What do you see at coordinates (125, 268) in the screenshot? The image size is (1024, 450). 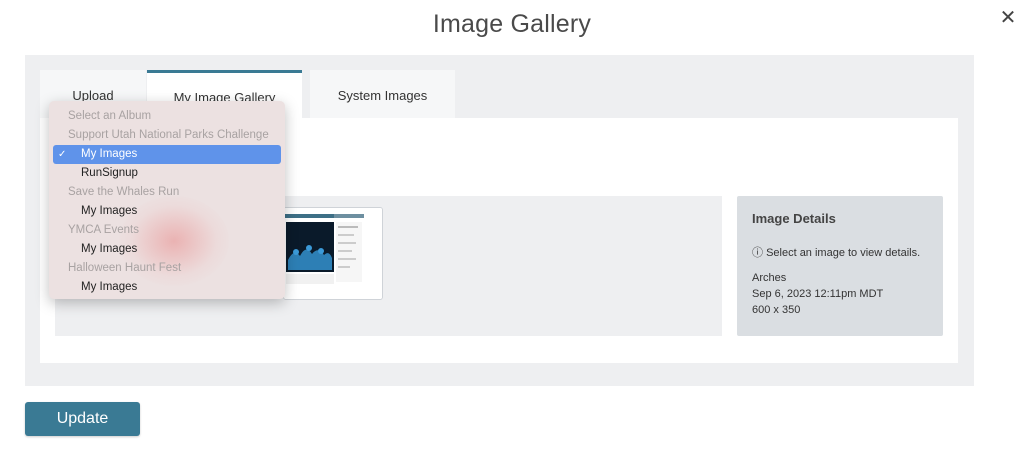 I see `album-group-label: Halloween Haunt Fest` at bounding box center [125, 268].